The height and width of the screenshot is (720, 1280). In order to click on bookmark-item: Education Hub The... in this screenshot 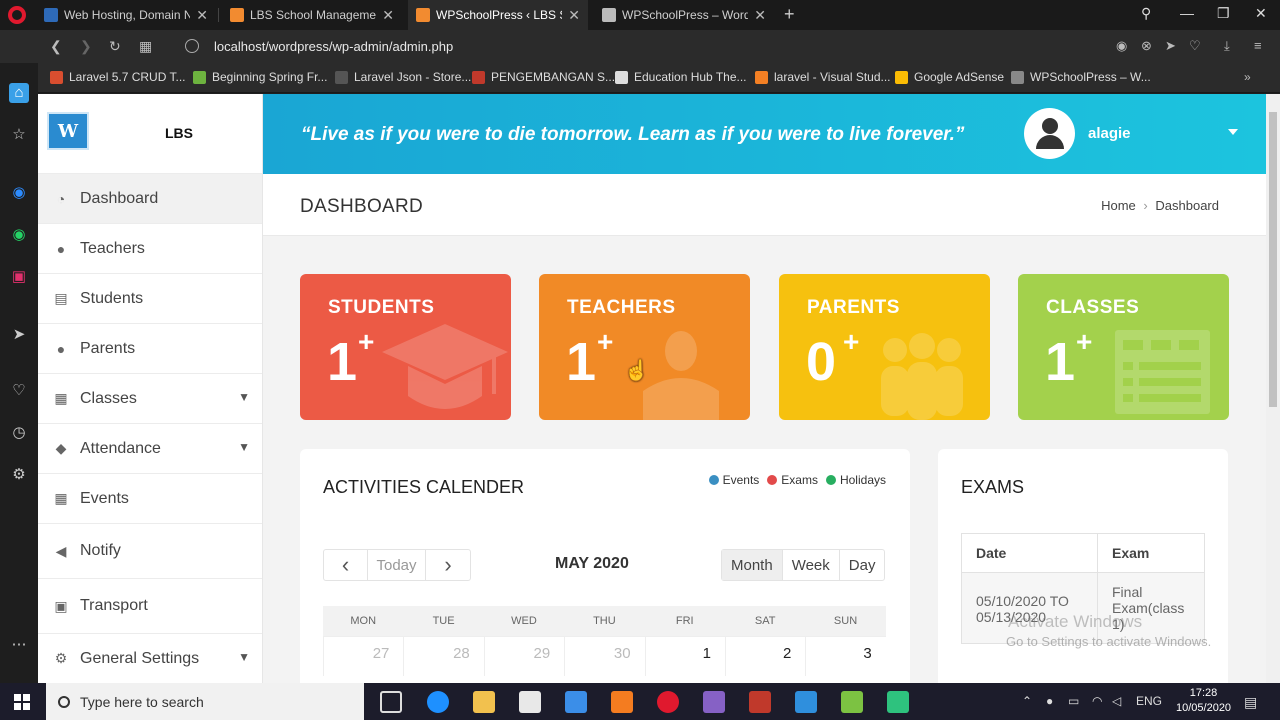, I will do `click(681, 77)`.